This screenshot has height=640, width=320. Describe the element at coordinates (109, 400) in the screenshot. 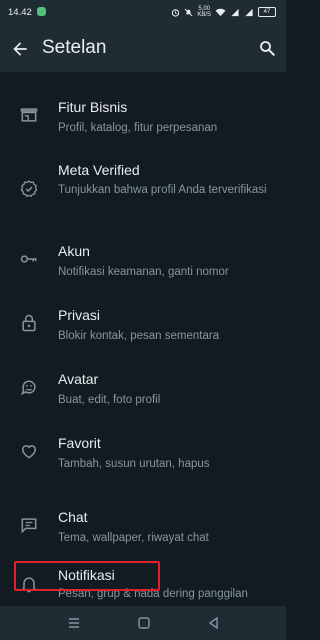

I see `settings-item-subtitle: Buat, edit, foto profil` at that location.